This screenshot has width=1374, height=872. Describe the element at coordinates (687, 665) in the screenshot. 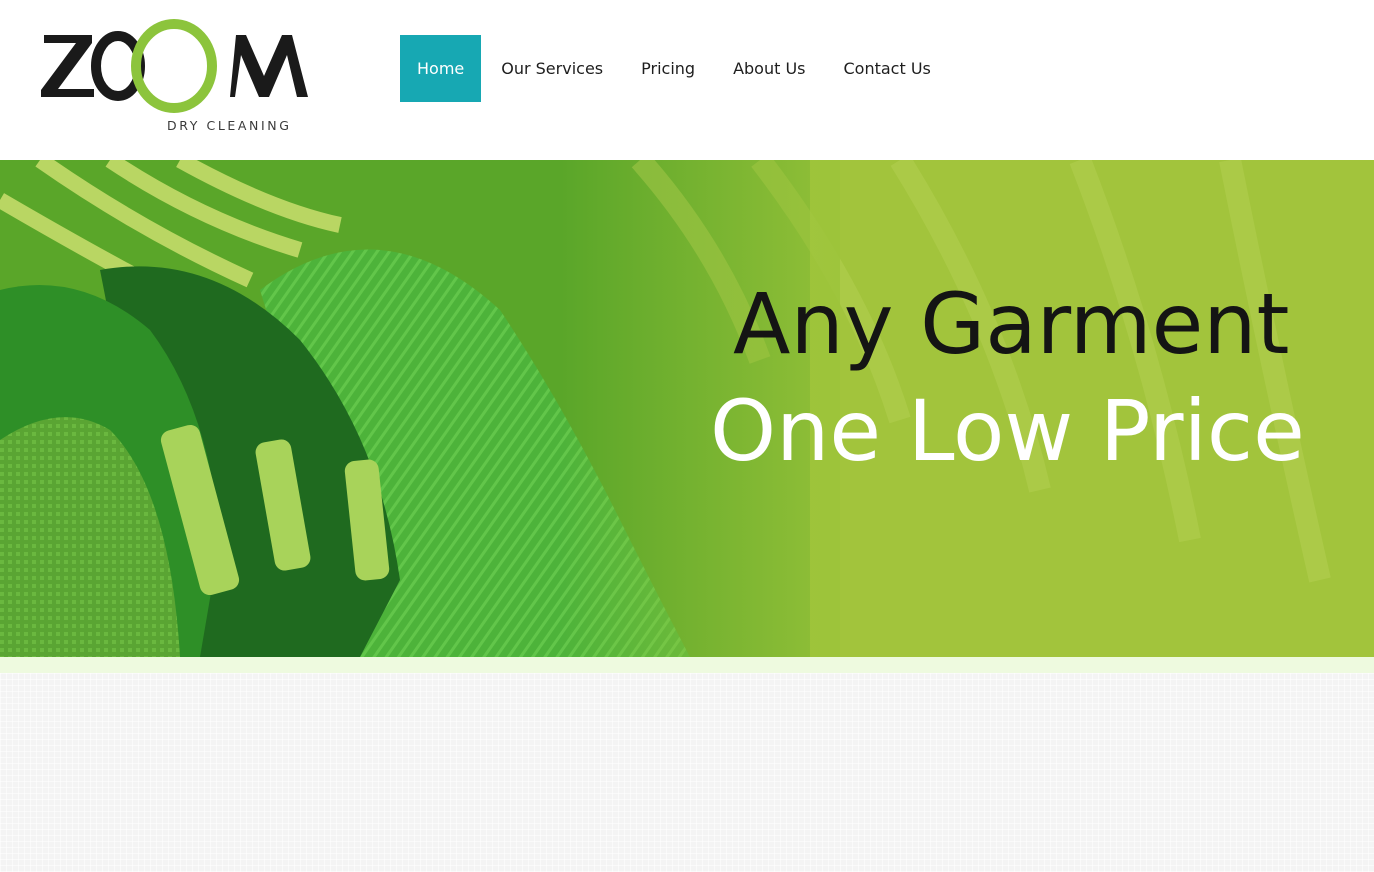

I see `hero-bottom-strip` at that location.